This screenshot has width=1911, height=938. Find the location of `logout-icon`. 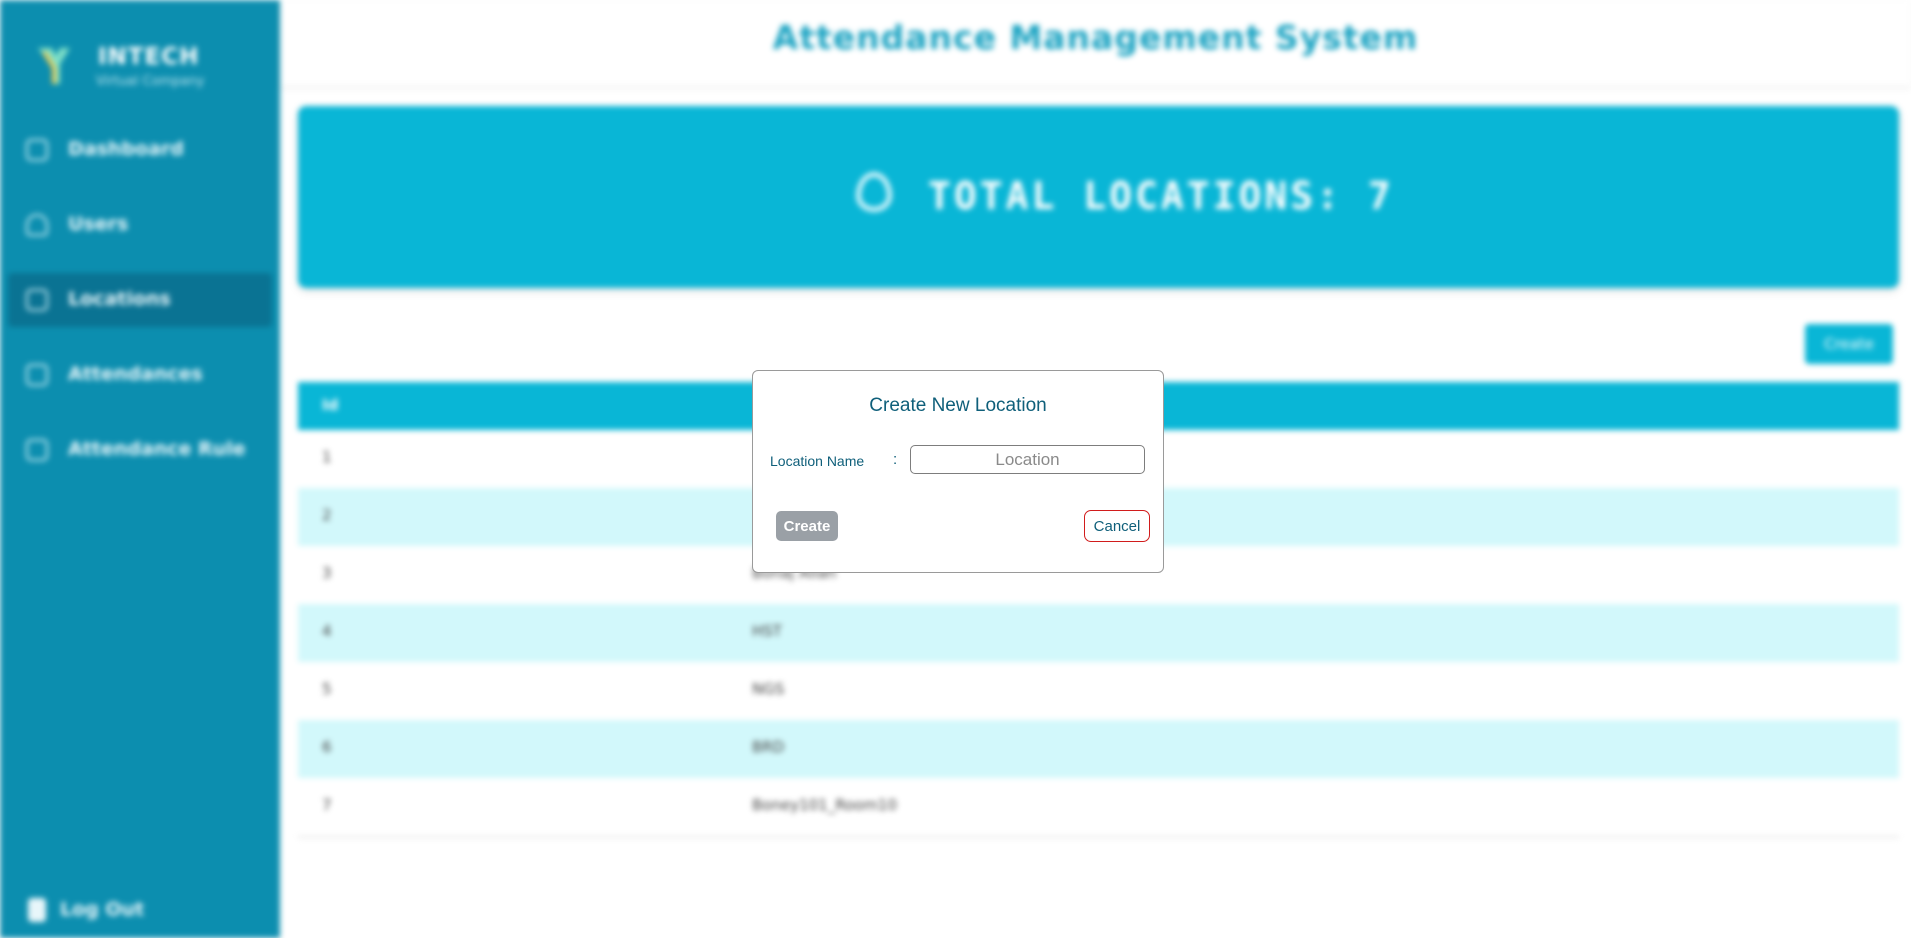

logout-icon is located at coordinates (37, 910).